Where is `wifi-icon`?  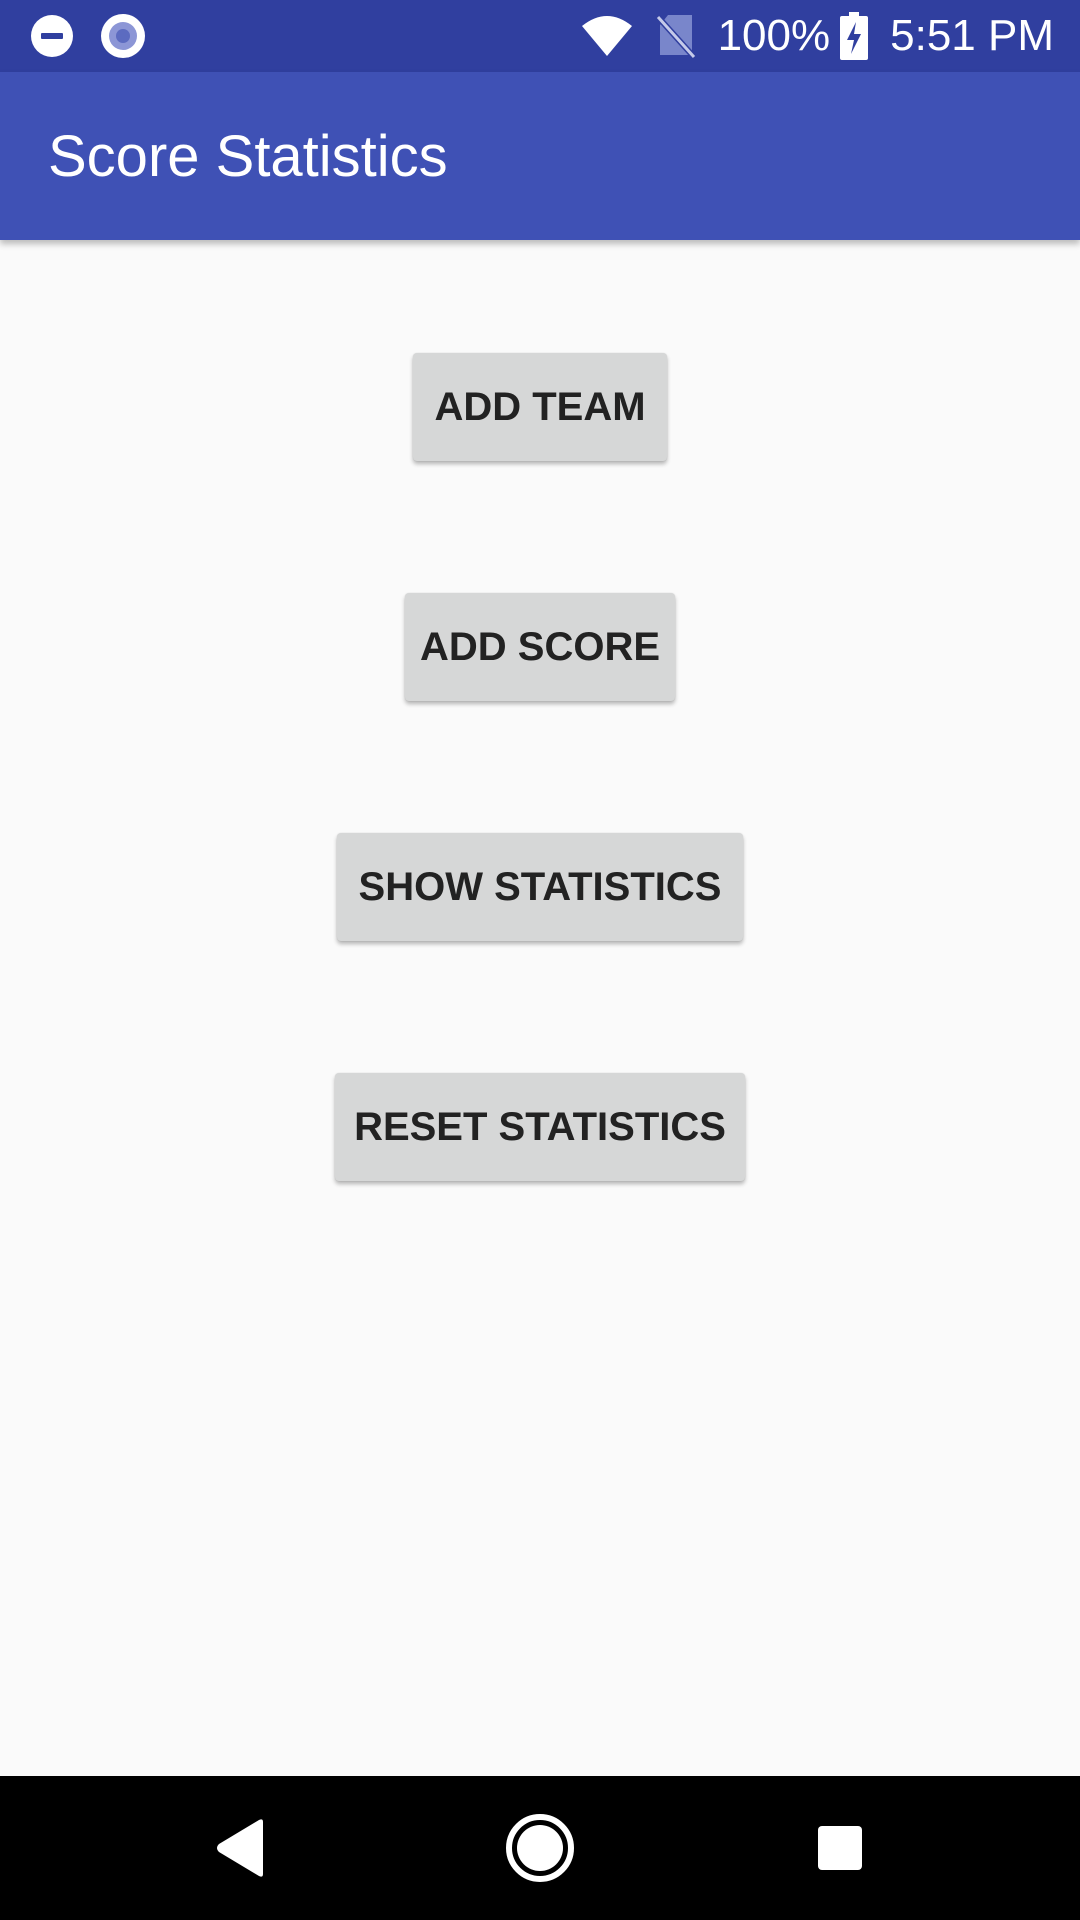 wifi-icon is located at coordinates (607, 36).